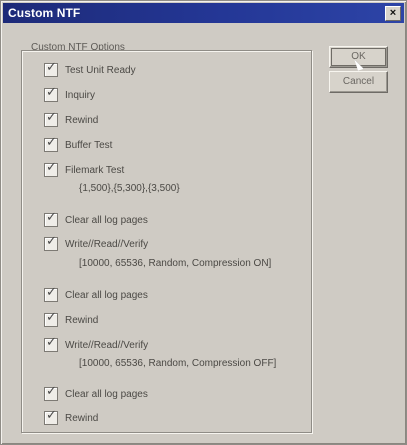 Image resolution: width=407 pixels, height=445 pixels. What do you see at coordinates (358, 82) in the screenshot?
I see `cancel-button: Cancel` at bounding box center [358, 82].